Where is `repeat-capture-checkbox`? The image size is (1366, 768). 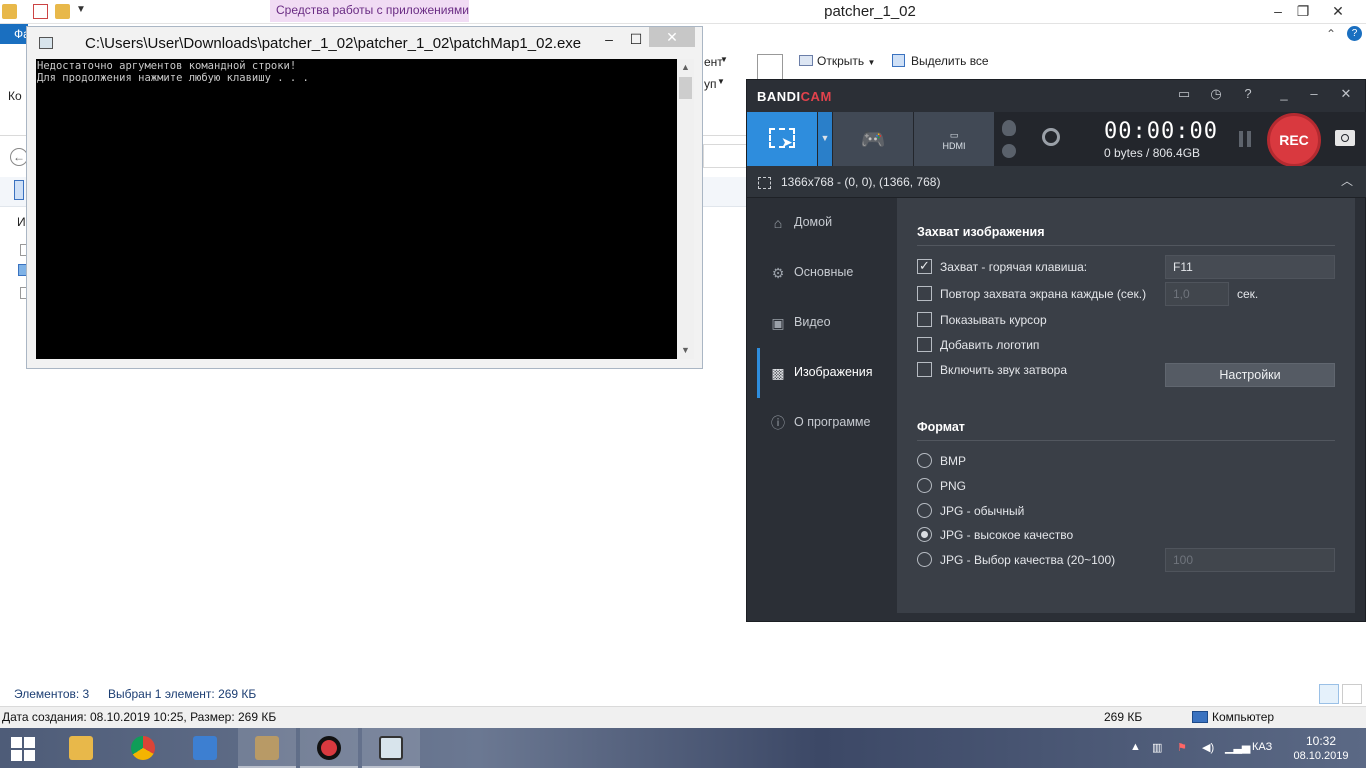 repeat-capture-checkbox is located at coordinates (924, 293).